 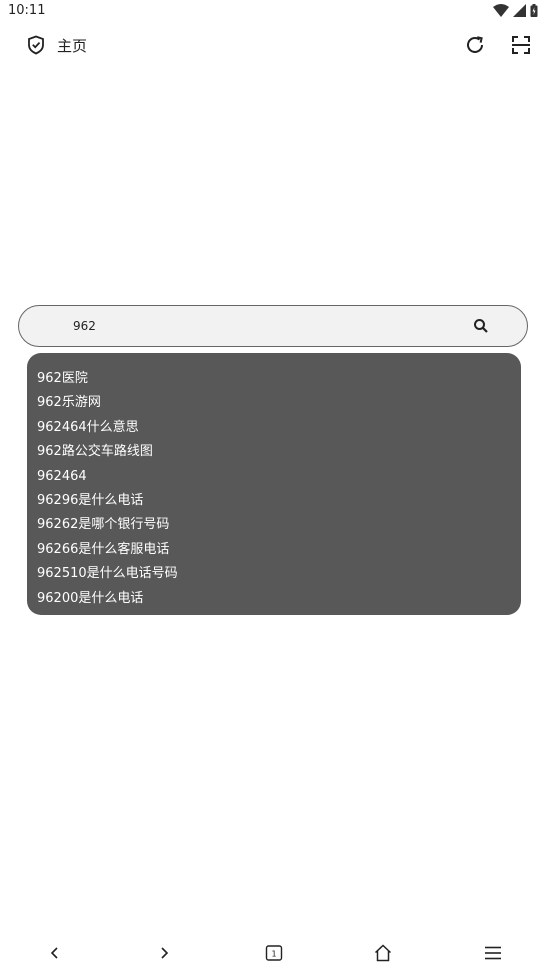 What do you see at coordinates (475, 45) in the screenshot?
I see `refresh-icon` at bounding box center [475, 45].